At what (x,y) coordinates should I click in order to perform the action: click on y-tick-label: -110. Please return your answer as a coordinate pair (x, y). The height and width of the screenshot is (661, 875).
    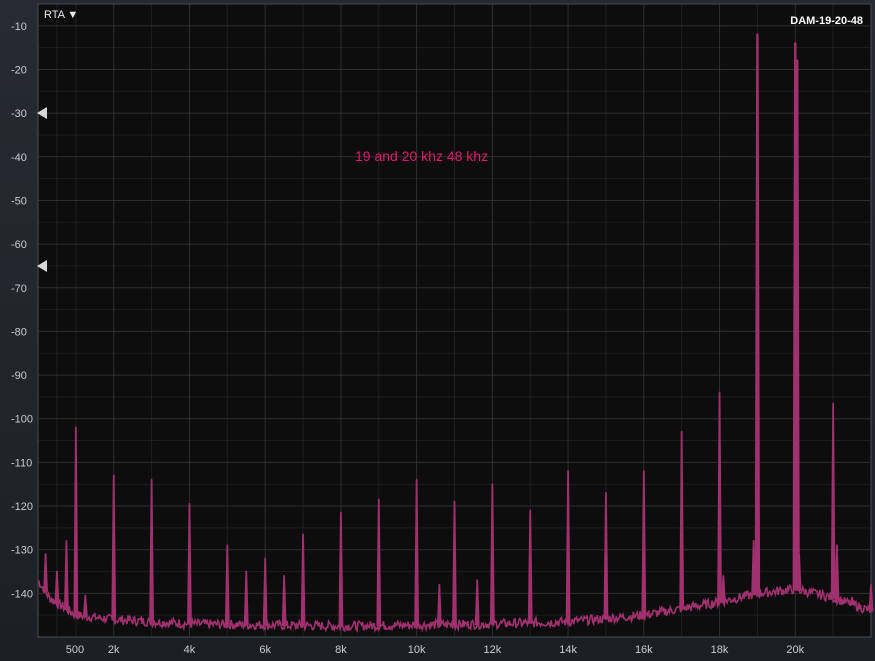
    Looking at the image, I should click on (21, 463).